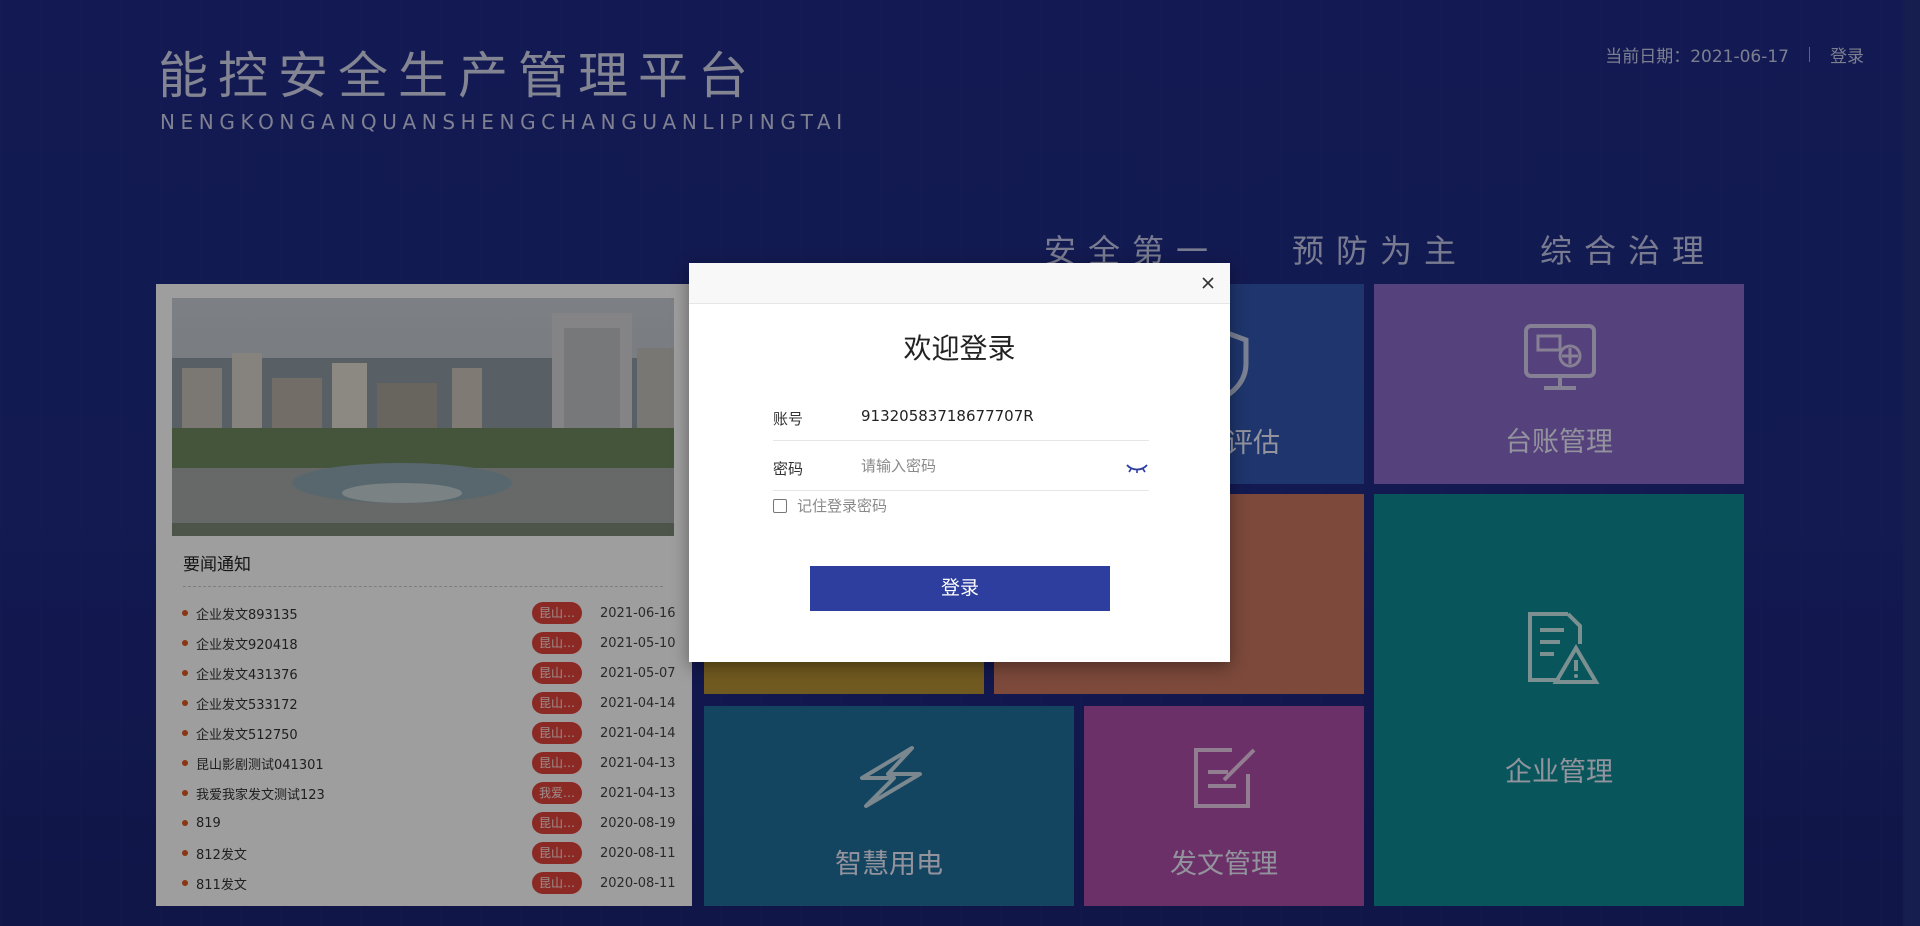 The height and width of the screenshot is (926, 1920). Describe the element at coordinates (959, 348) in the screenshot. I see `modal-title: 欢迎登录` at that location.